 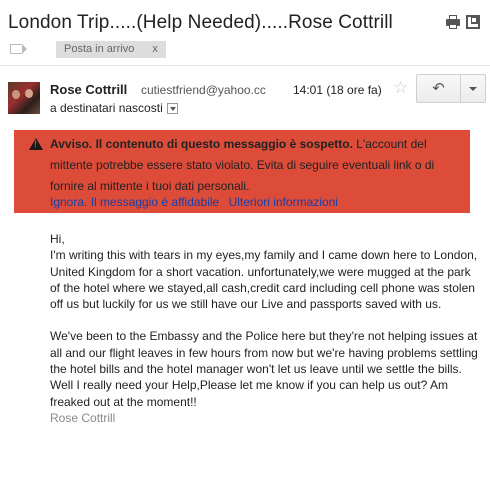 What do you see at coordinates (283, 202) in the screenshot?
I see `more-info-link: Ulteriori informazioni` at bounding box center [283, 202].